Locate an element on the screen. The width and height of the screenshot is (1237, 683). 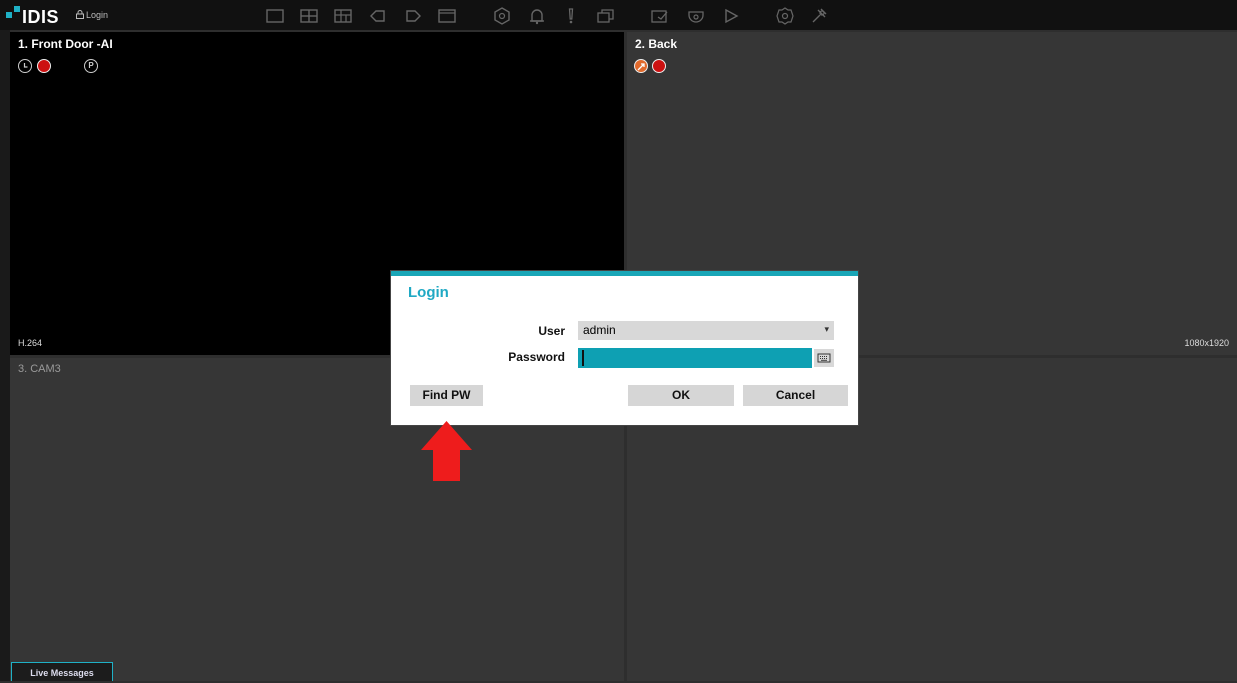
user-label: User is located at coordinates (551, 331).